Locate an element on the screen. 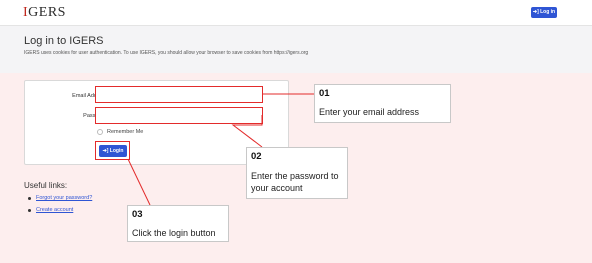 This screenshot has height=263, width=592. forgot-password-link: Forgot your password? is located at coordinates (60, 198).